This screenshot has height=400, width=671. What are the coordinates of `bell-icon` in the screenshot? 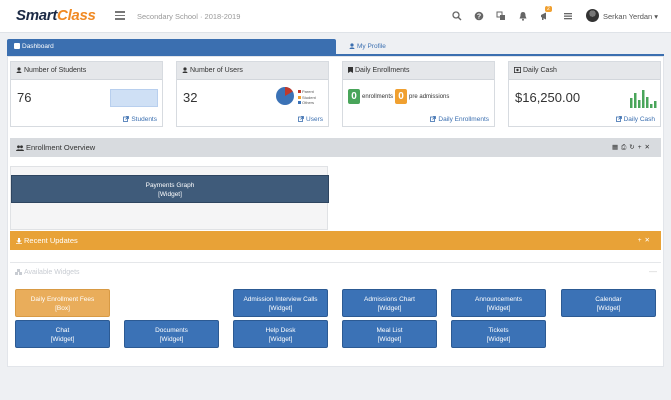 It's located at (523, 16).